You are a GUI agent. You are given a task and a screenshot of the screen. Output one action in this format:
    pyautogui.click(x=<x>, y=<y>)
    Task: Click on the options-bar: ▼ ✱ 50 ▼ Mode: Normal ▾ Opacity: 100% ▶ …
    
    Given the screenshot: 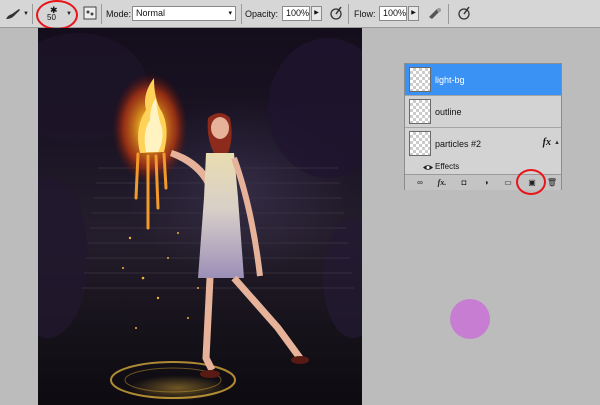 What is the action you would take?
    pyautogui.click(x=300, y=15)
    